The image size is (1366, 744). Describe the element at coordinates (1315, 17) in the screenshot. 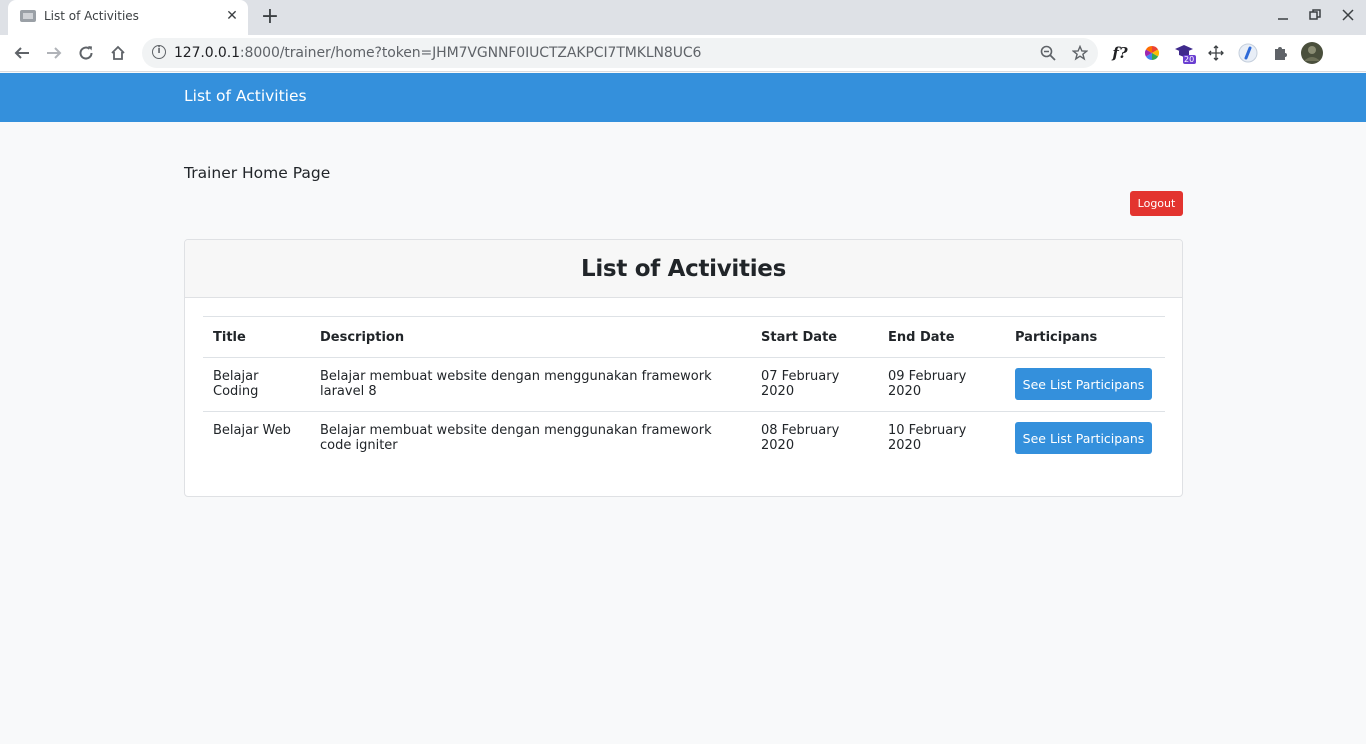

I see `restore-icon` at that location.